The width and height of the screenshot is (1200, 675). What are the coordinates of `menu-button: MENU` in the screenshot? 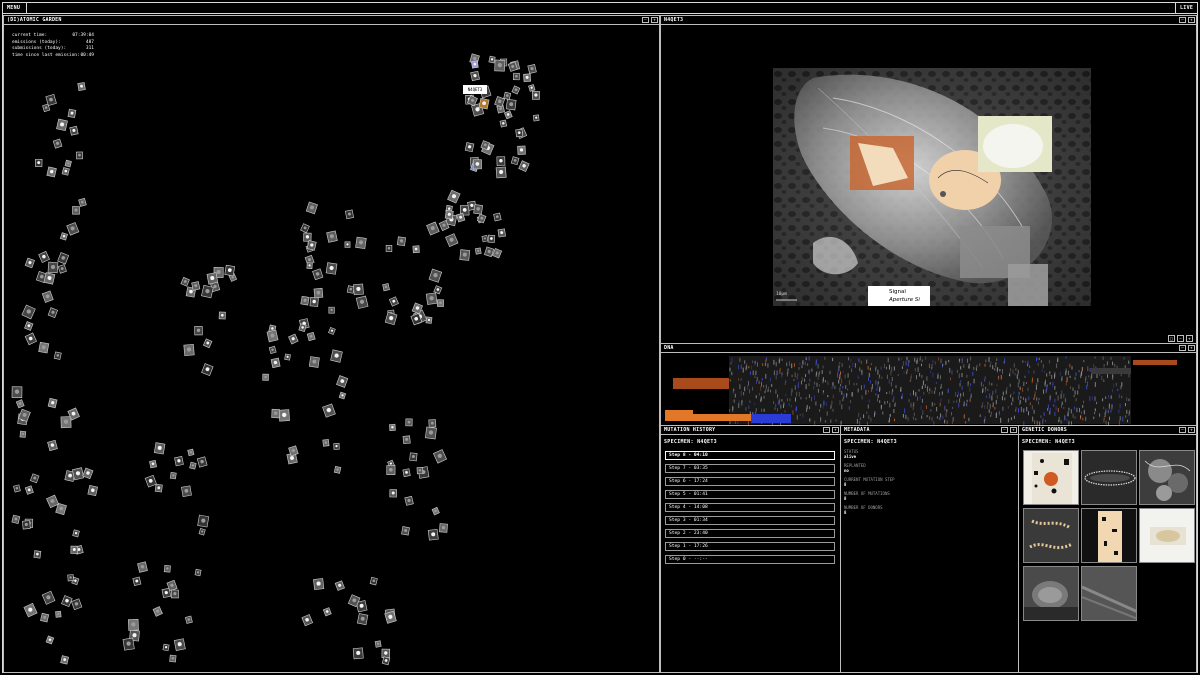 It's located at (15, 8).